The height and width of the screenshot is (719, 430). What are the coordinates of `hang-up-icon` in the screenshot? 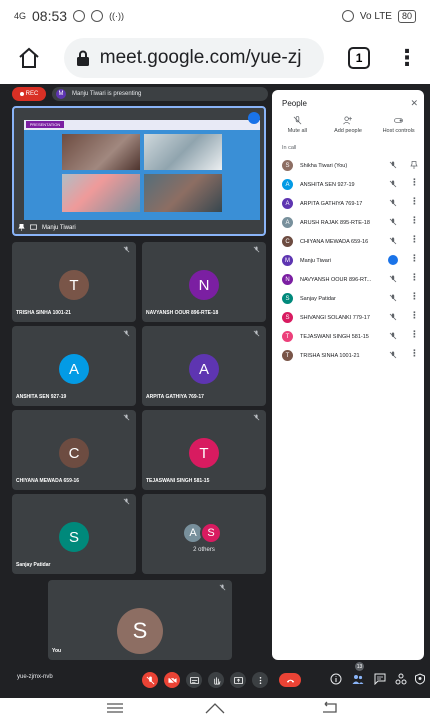 It's located at (290, 681).